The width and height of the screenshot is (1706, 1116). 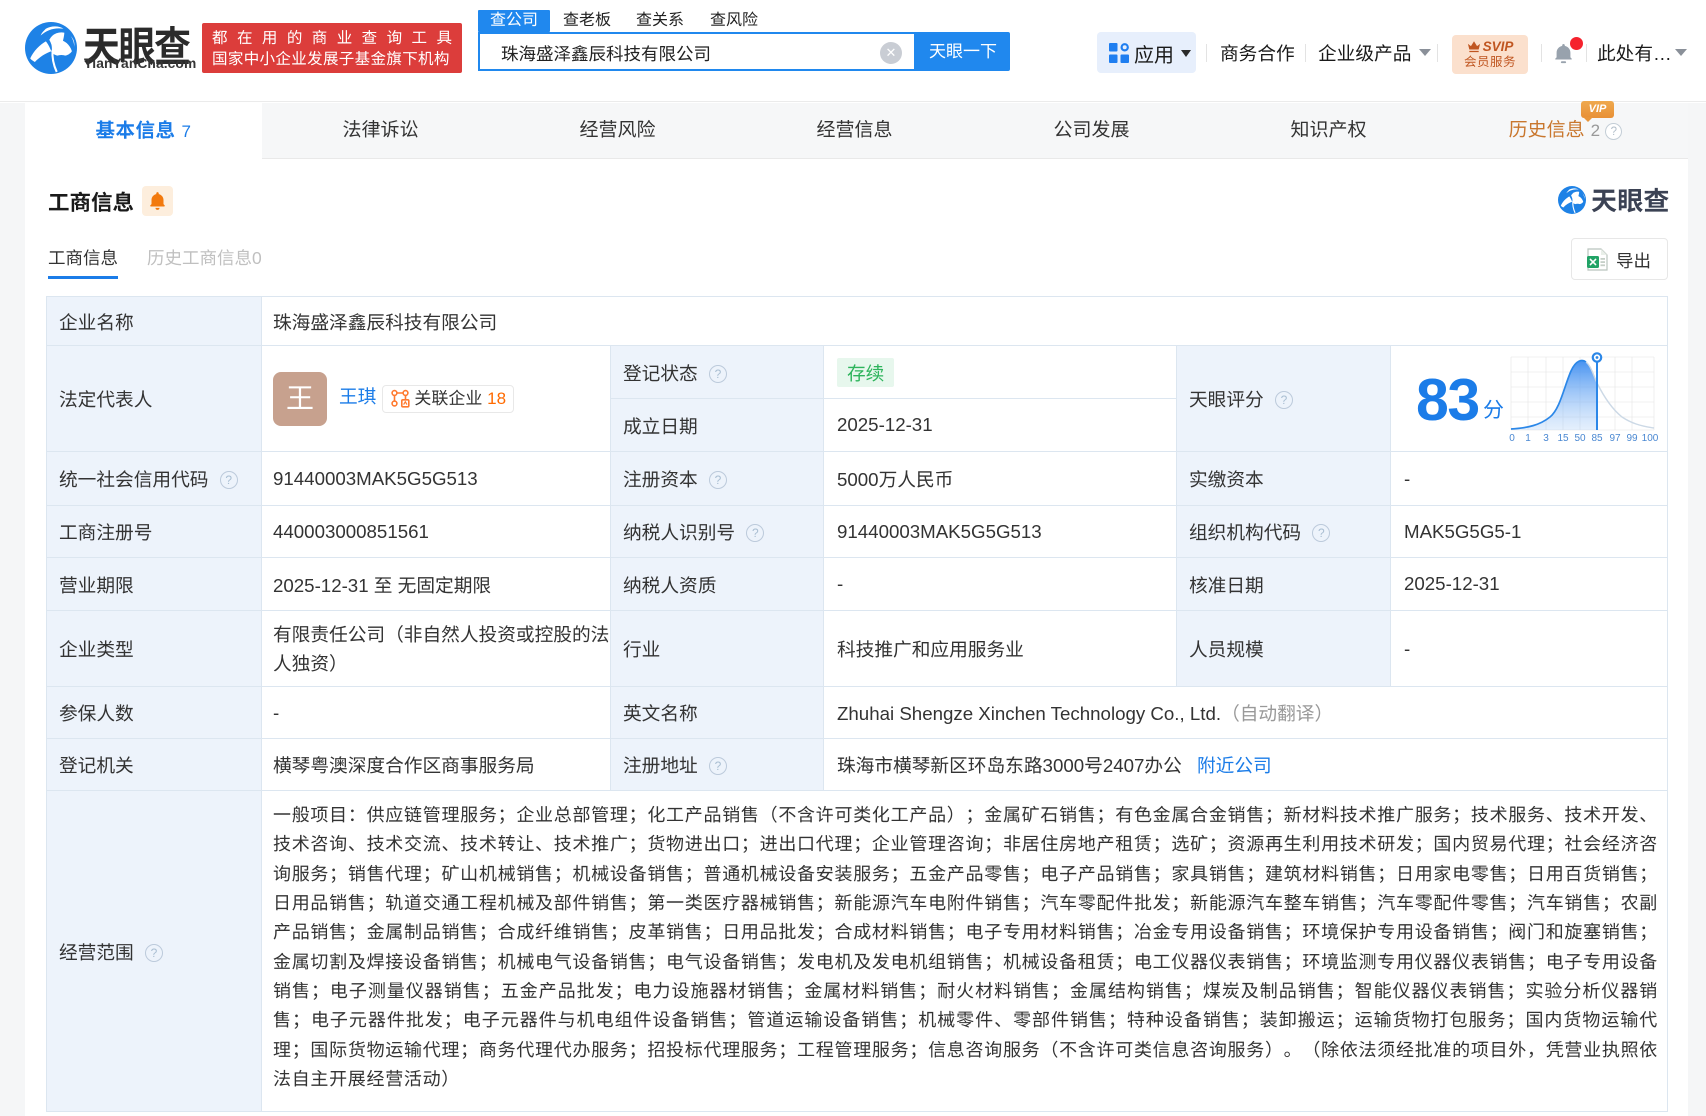 I want to click on svg-text: 15, so click(x=1563, y=438).